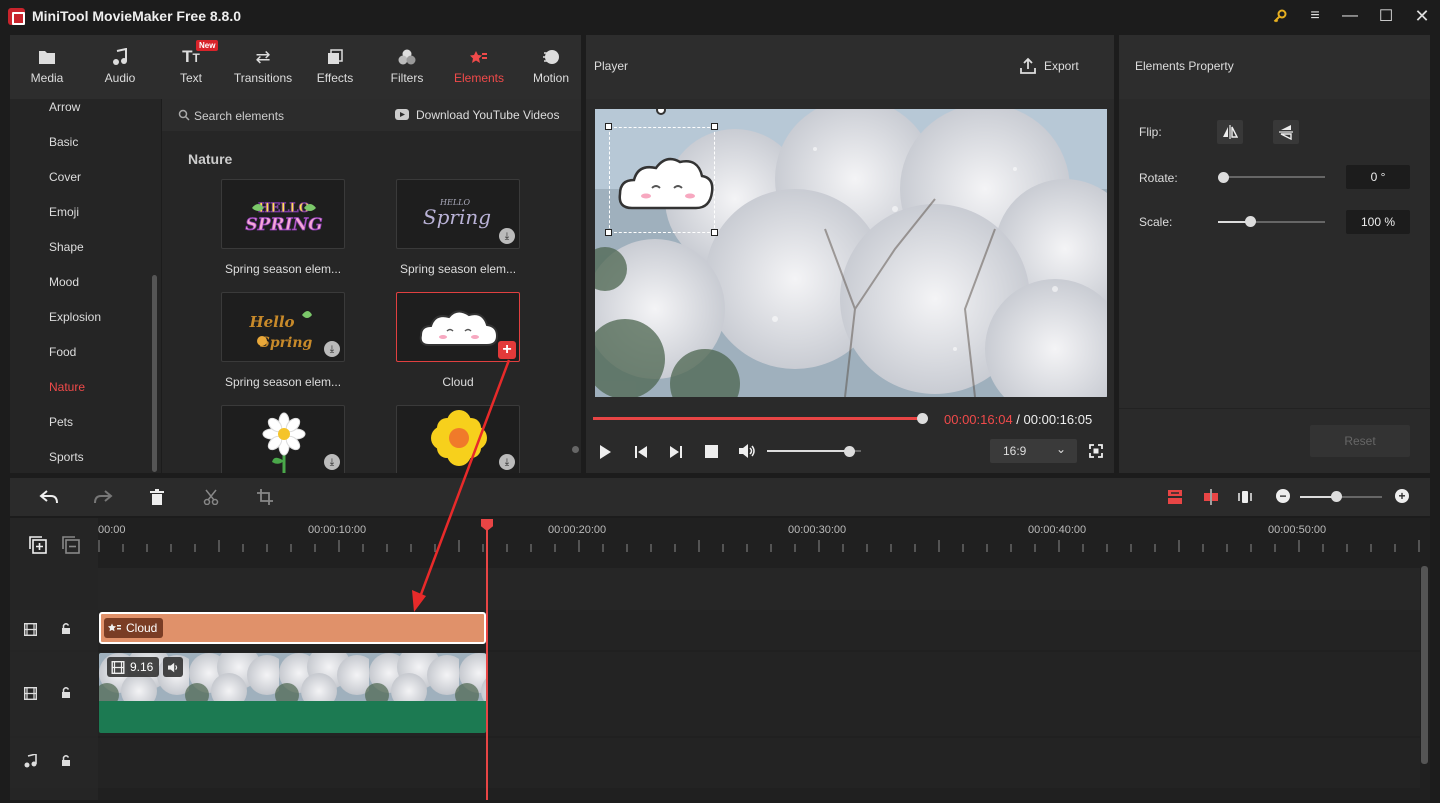  What do you see at coordinates (1315, 16) in the screenshot?
I see `menu-icon: ≡` at bounding box center [1315, 16].